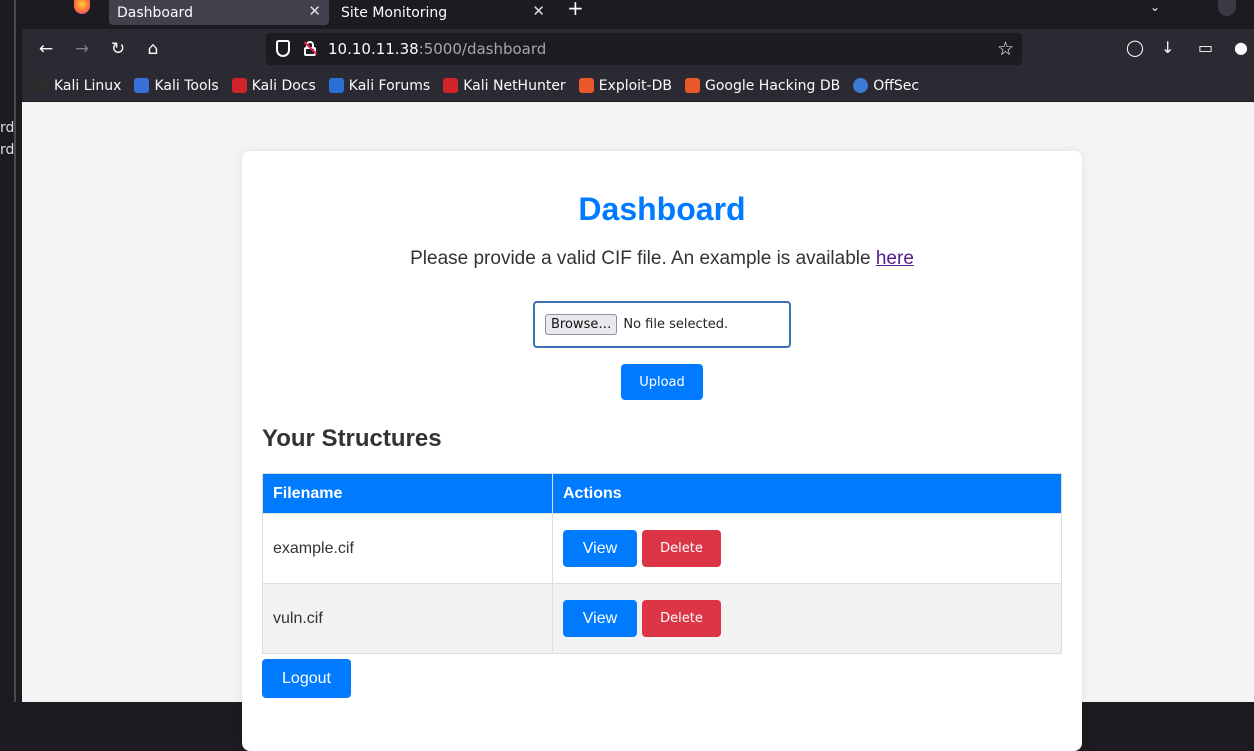 The height and width of the screenshot is (751, 1254). I want to click on column-header-actions: Actions, so click(807, 493).